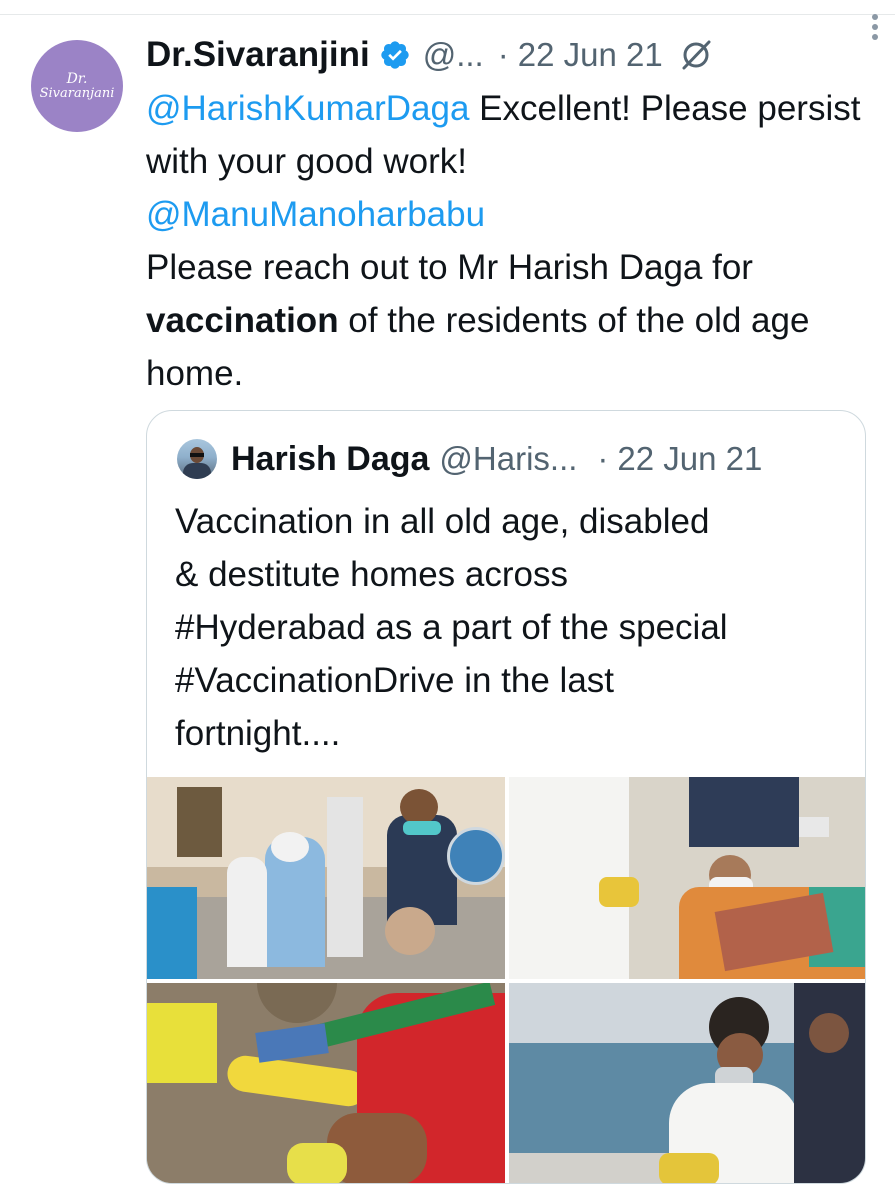 The image size is (895, 1200). What do you see at coordinates (395, 55) in the screenshot?
I see `verified-badge-icon` at bounding box center [395, 55].